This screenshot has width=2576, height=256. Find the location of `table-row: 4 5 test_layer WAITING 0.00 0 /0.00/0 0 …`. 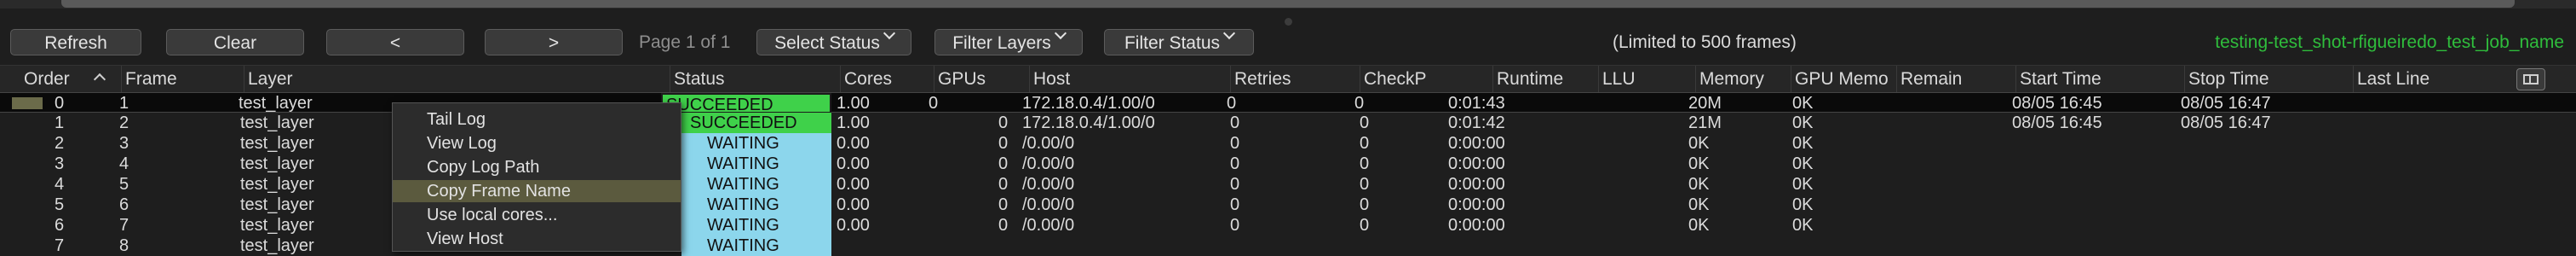

table-row: 4 5 test_layer WAITING 0.00 0 /0.00/0 0 … is located at coordinates (1288, 184).